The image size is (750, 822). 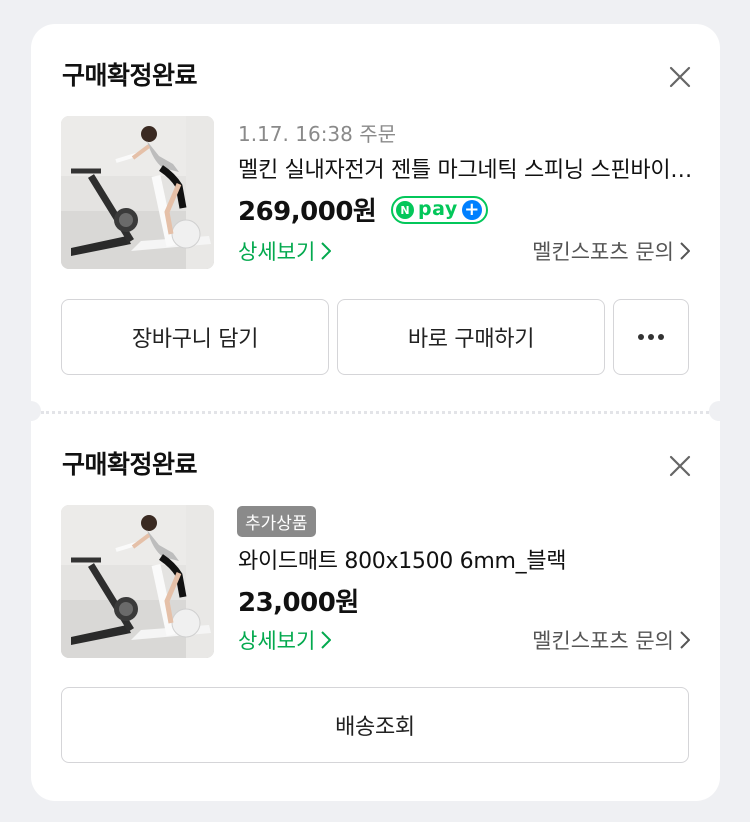 What do you see at coordinates (307, 212) in the screenshot?
I see `product-price: 269,000원` at bounding box center [307, 212].